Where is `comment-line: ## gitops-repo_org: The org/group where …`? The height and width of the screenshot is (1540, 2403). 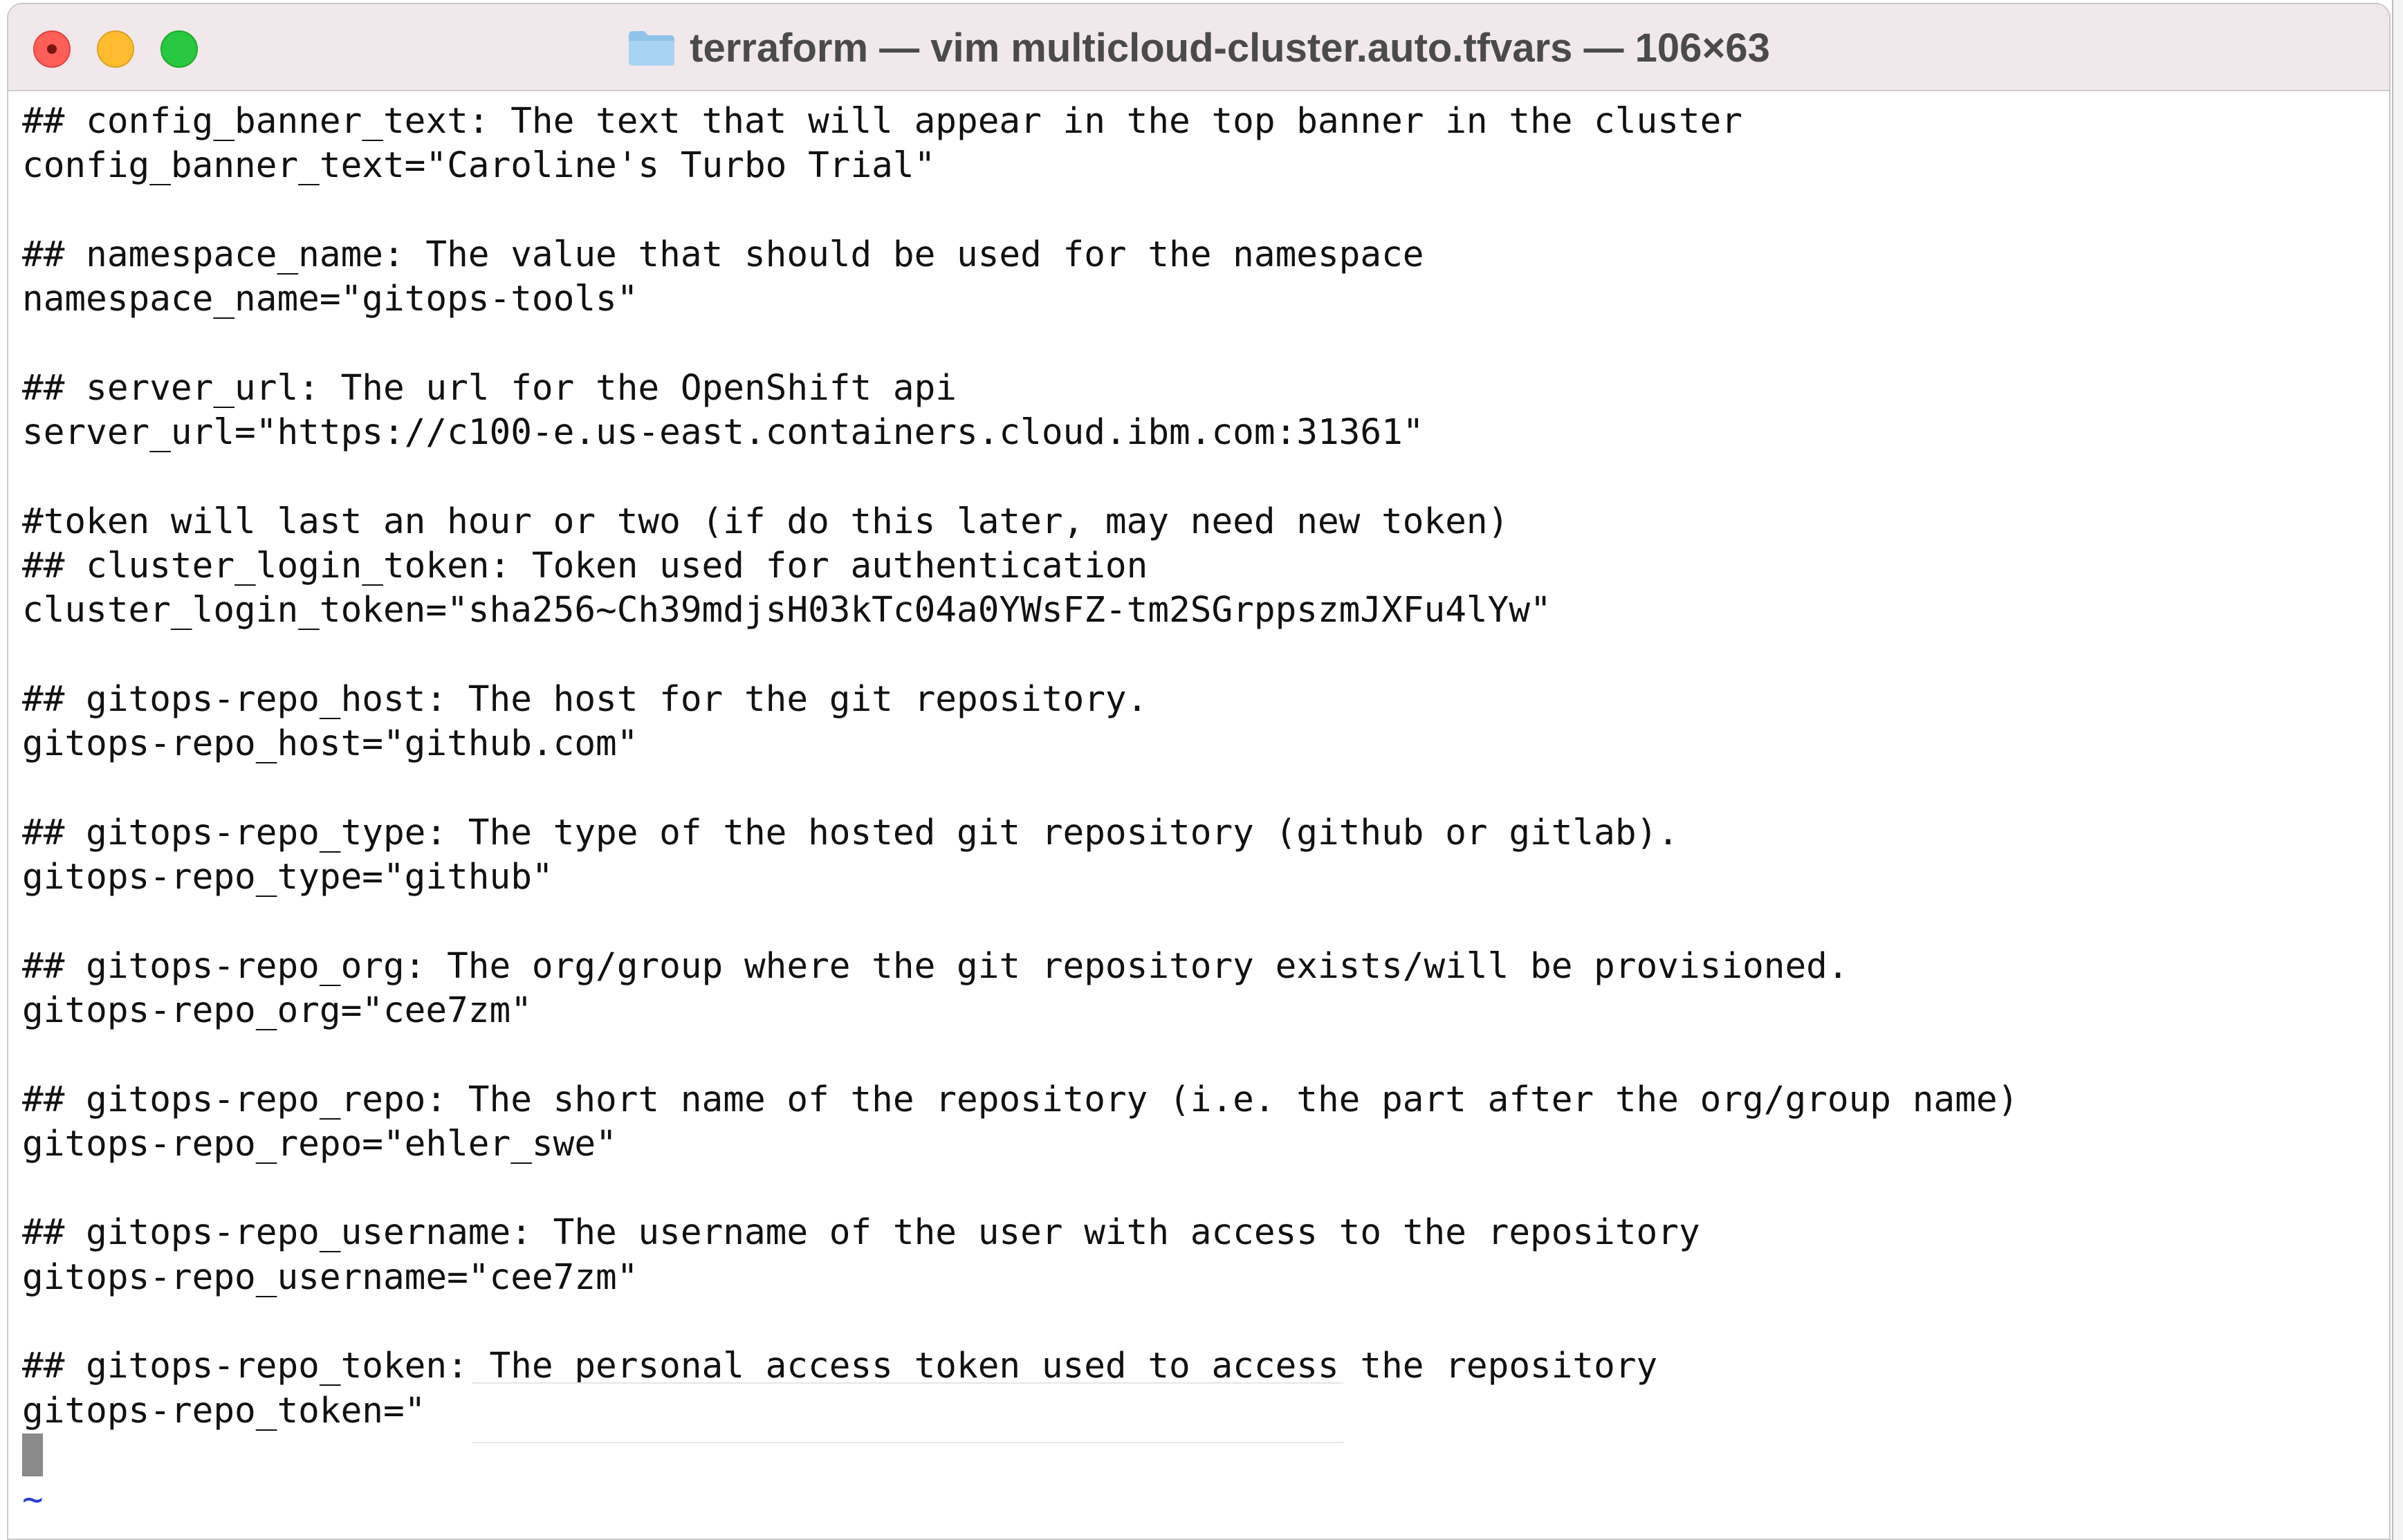
comment-line: ## gitops-repo_org: The org/group where … is located at coordinates (935, 966).